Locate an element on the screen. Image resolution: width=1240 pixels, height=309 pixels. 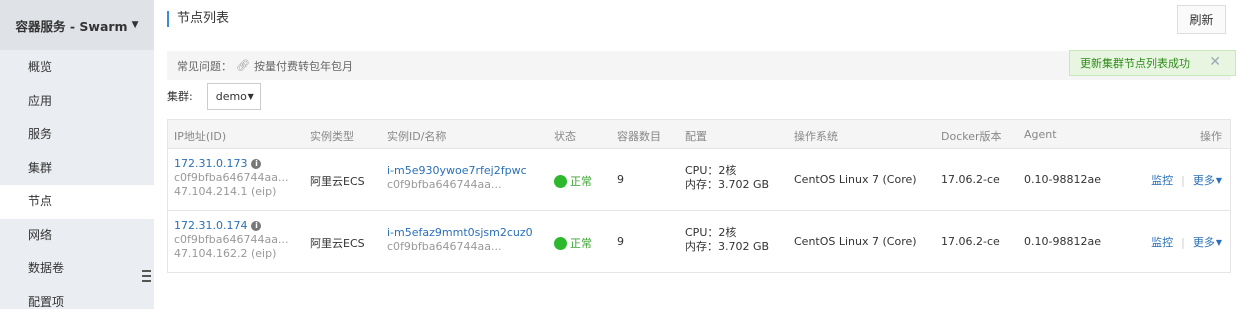
col-os: 操作系统 is located at coordinates (816, 136).